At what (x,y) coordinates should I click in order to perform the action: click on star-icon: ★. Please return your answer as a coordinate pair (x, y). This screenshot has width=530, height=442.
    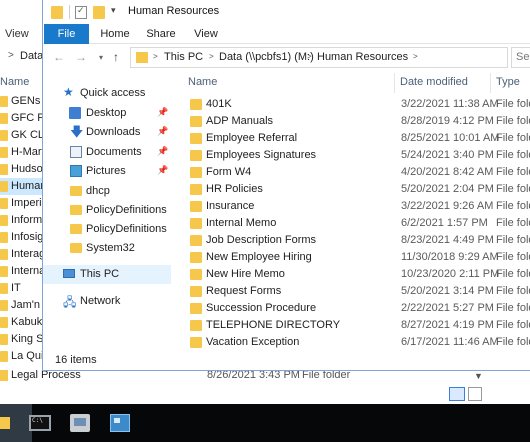
    Looking at the image, I should click on (68, 92).